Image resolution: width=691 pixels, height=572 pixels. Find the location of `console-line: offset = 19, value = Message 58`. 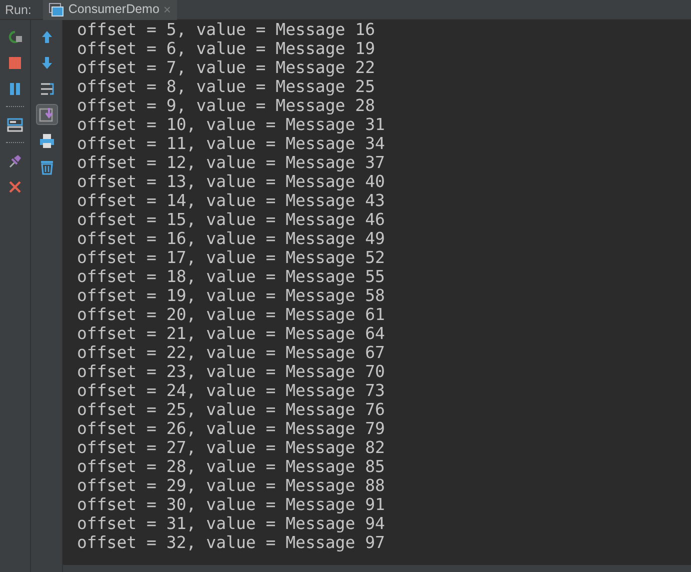

console-line: offset = 19, value = Message 58 is located at coordinates (231, 295).